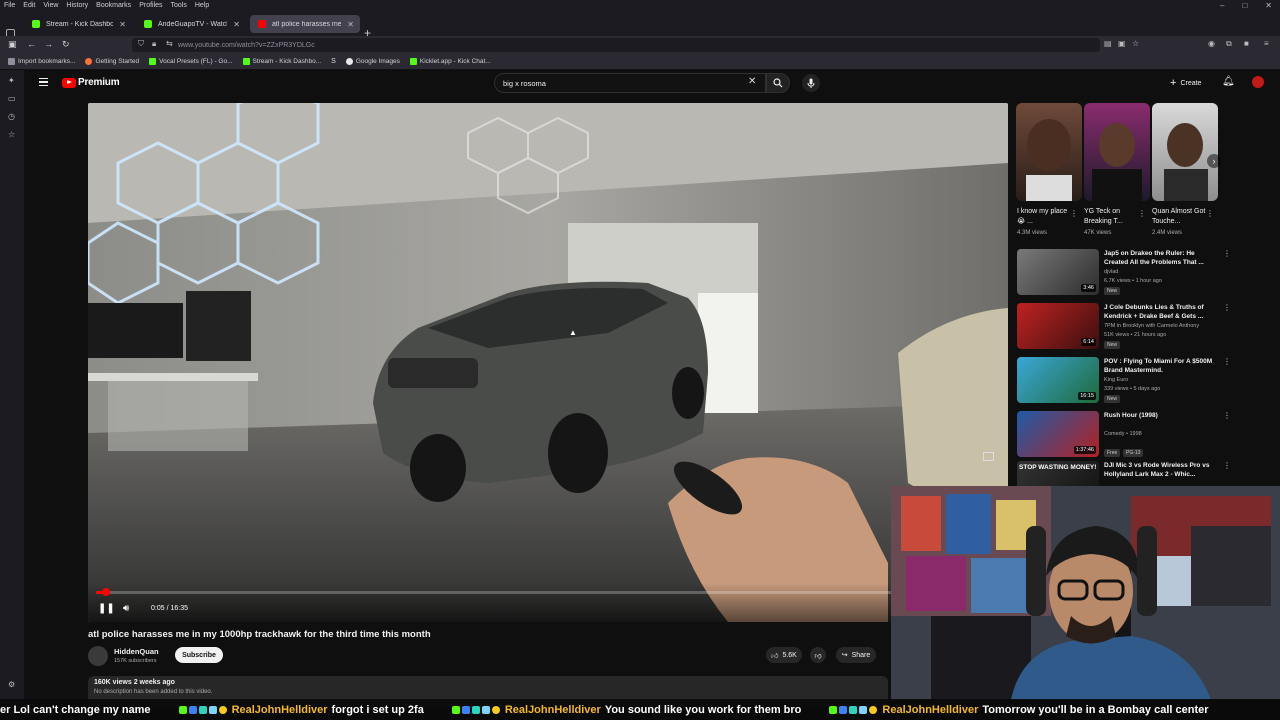 The image size is (1280, 720). What do you see at coordinates (1108, 43) in the screenshot?
I see `reader-view-icon: ▤` at bounding box center [1108, 43].